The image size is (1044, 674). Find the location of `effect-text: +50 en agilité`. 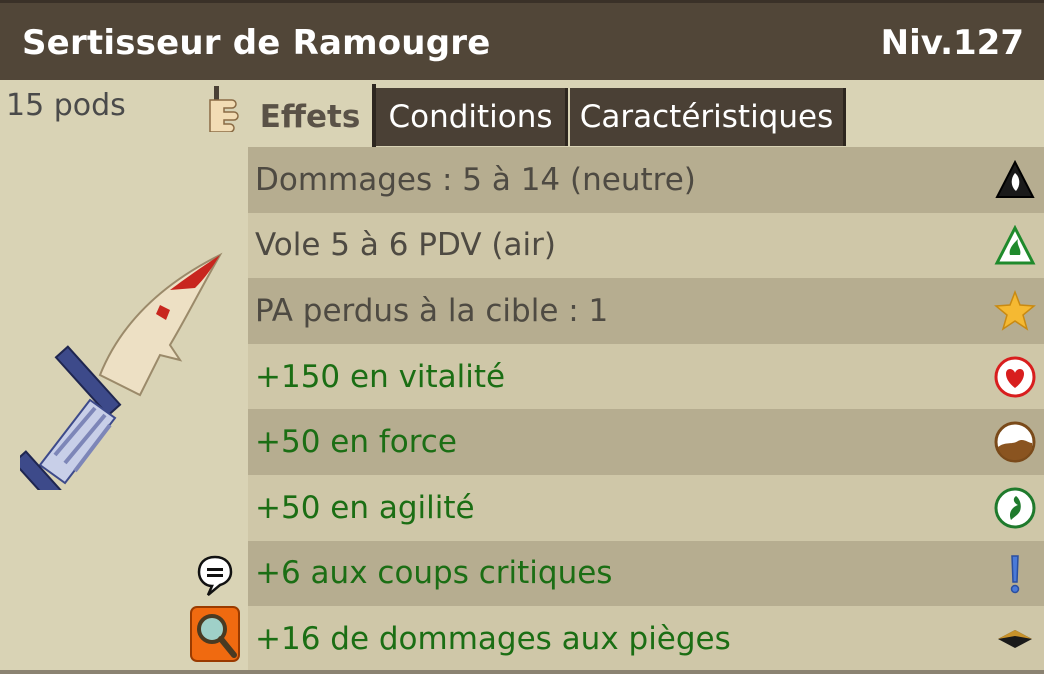

effect-text: +50 en agilité is located at coordinates (365, 507).